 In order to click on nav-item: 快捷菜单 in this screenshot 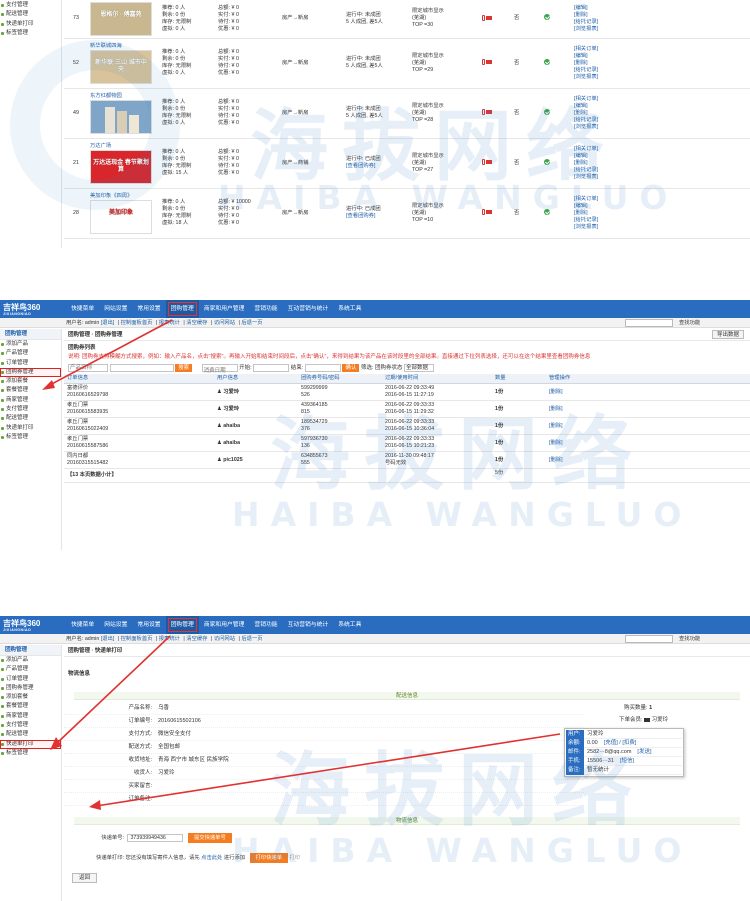, I will do `click(82, 309)`.